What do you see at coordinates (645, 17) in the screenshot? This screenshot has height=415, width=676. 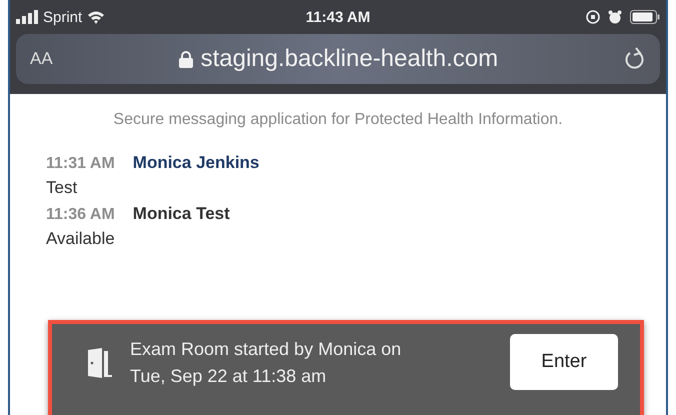 I see `battery-icon` at bounding box center [645, 17].